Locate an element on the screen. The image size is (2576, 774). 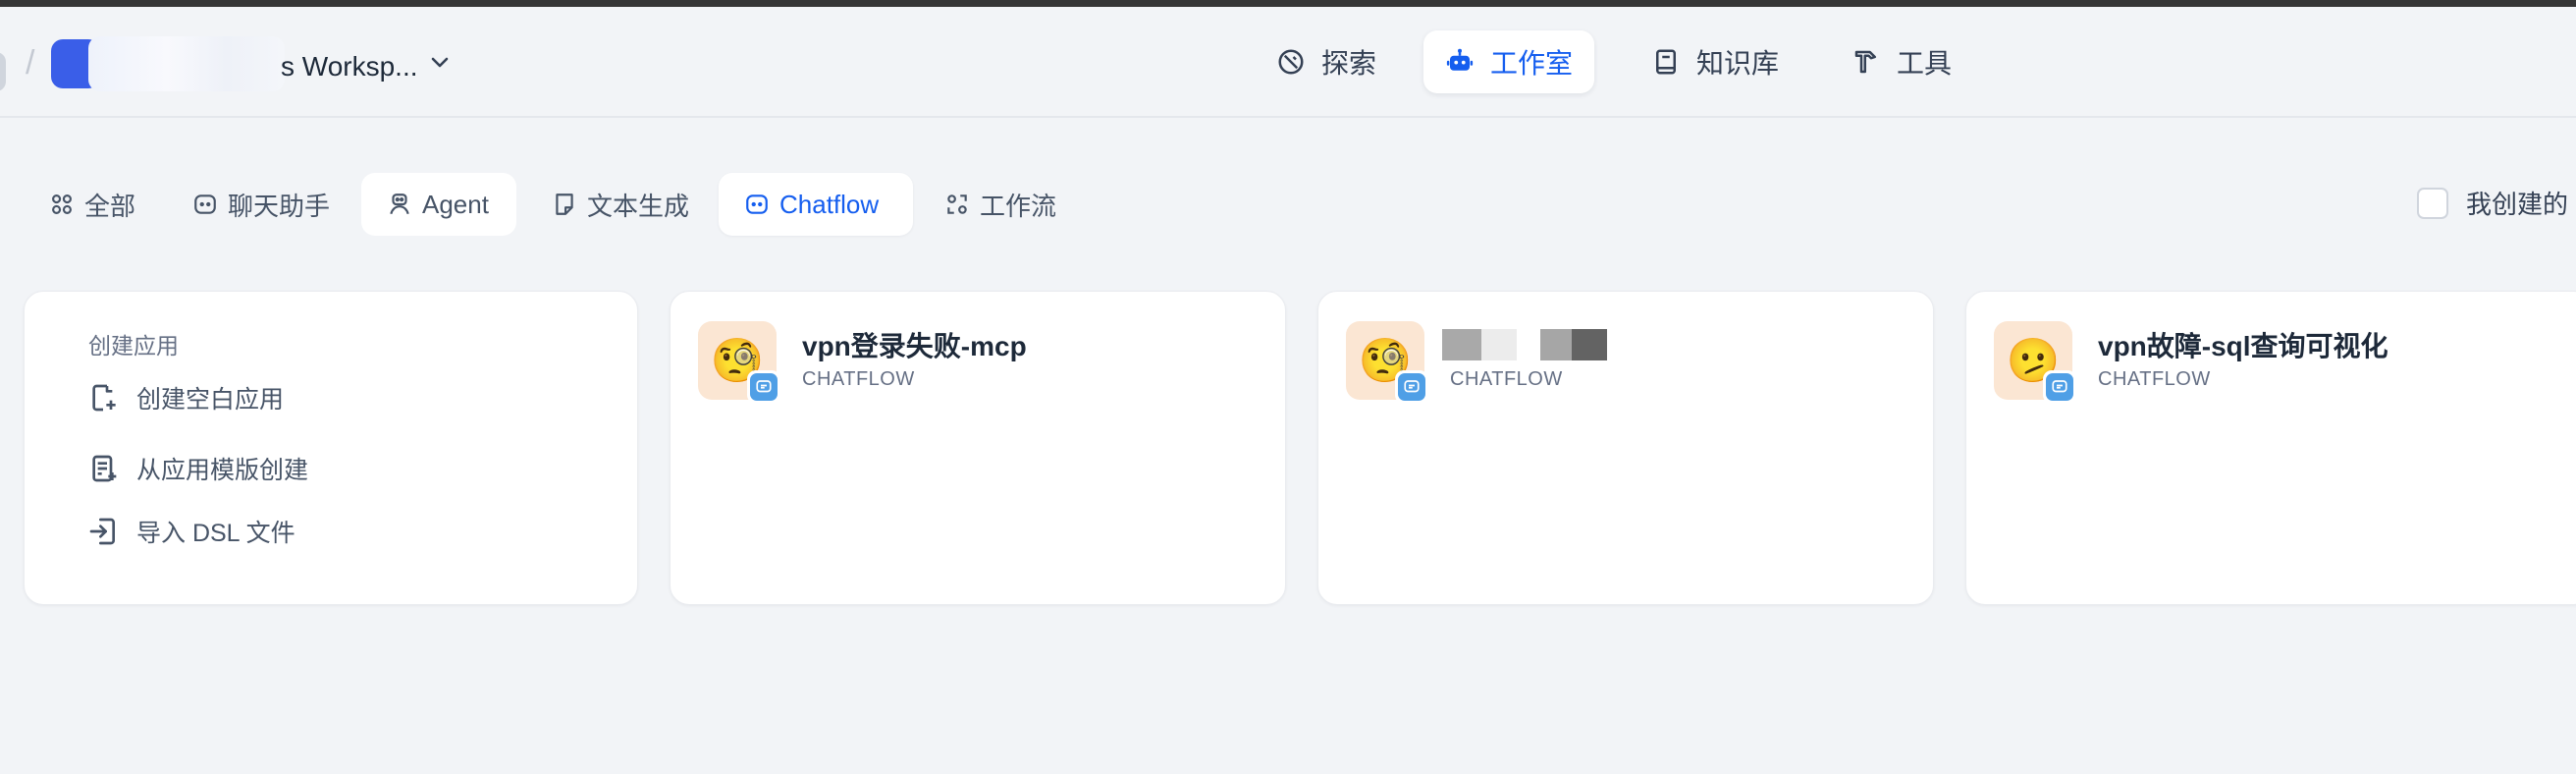
create-from-template-button: 从应用模版创建 is located at coordinates (197, 469).